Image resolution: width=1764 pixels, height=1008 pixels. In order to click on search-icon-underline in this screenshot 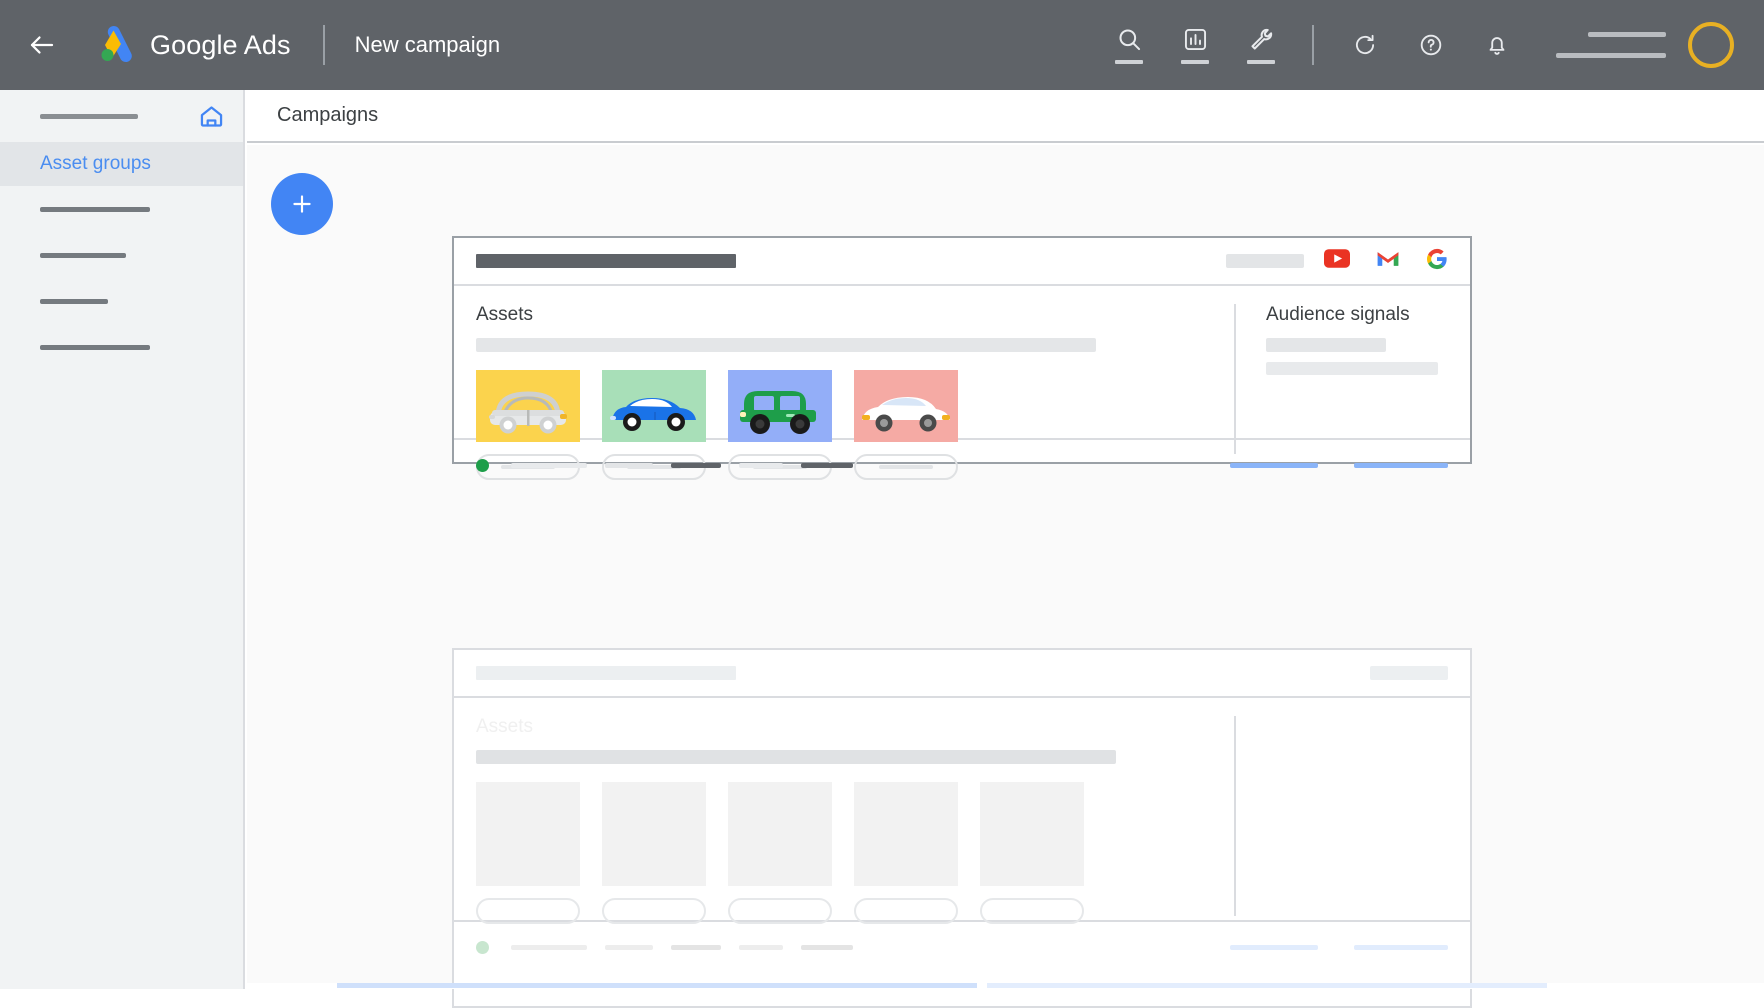, I will do `click(1129, 62)`.